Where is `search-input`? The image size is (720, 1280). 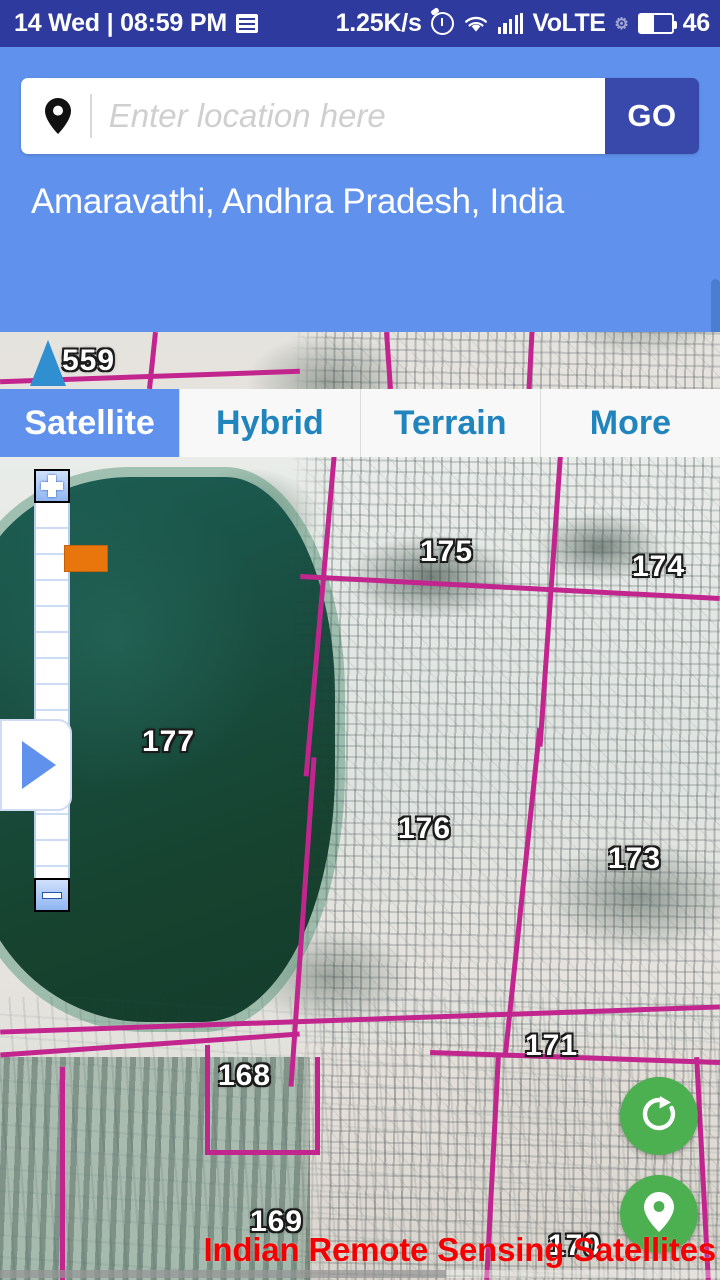 search-input is located at coordinates (356, 116).